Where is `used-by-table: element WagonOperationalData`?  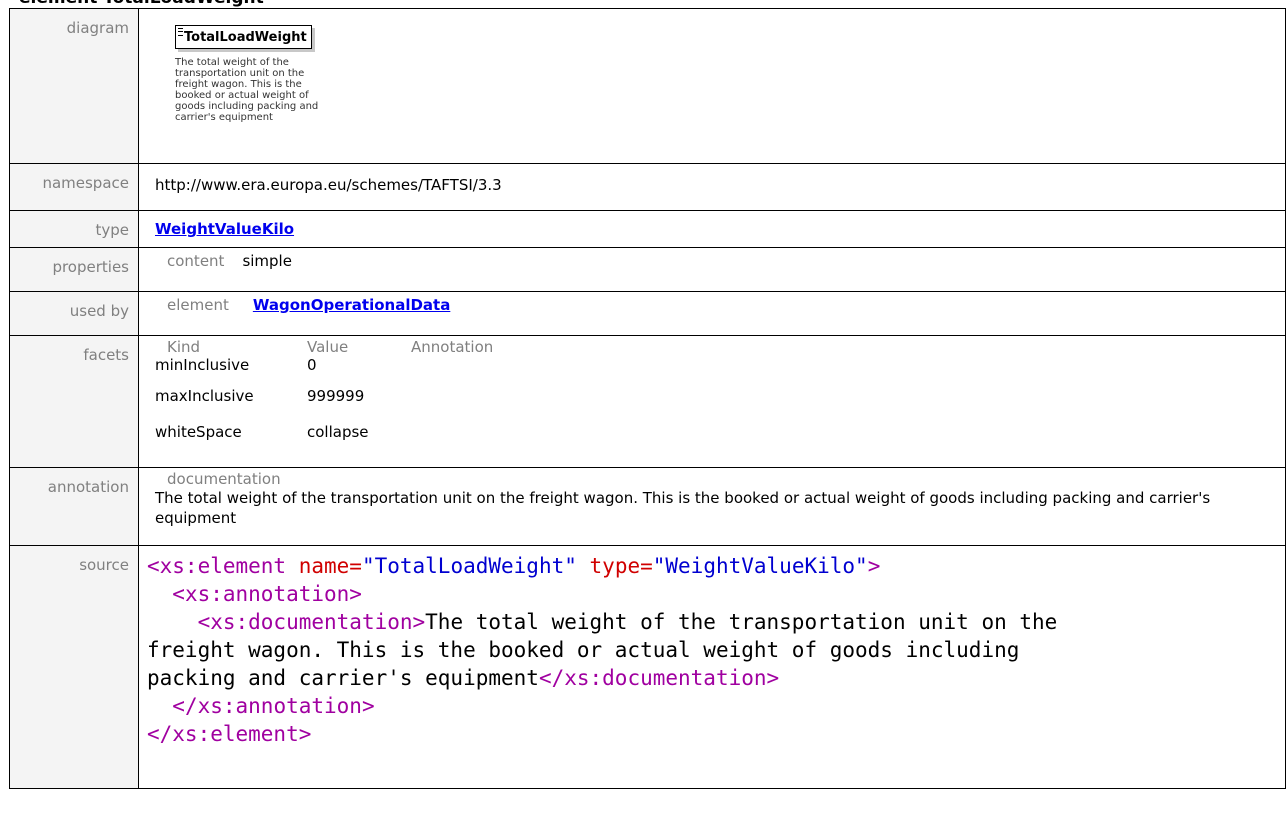 used-by-table: element WagonOperationalData is located at coordinates (311, 315).